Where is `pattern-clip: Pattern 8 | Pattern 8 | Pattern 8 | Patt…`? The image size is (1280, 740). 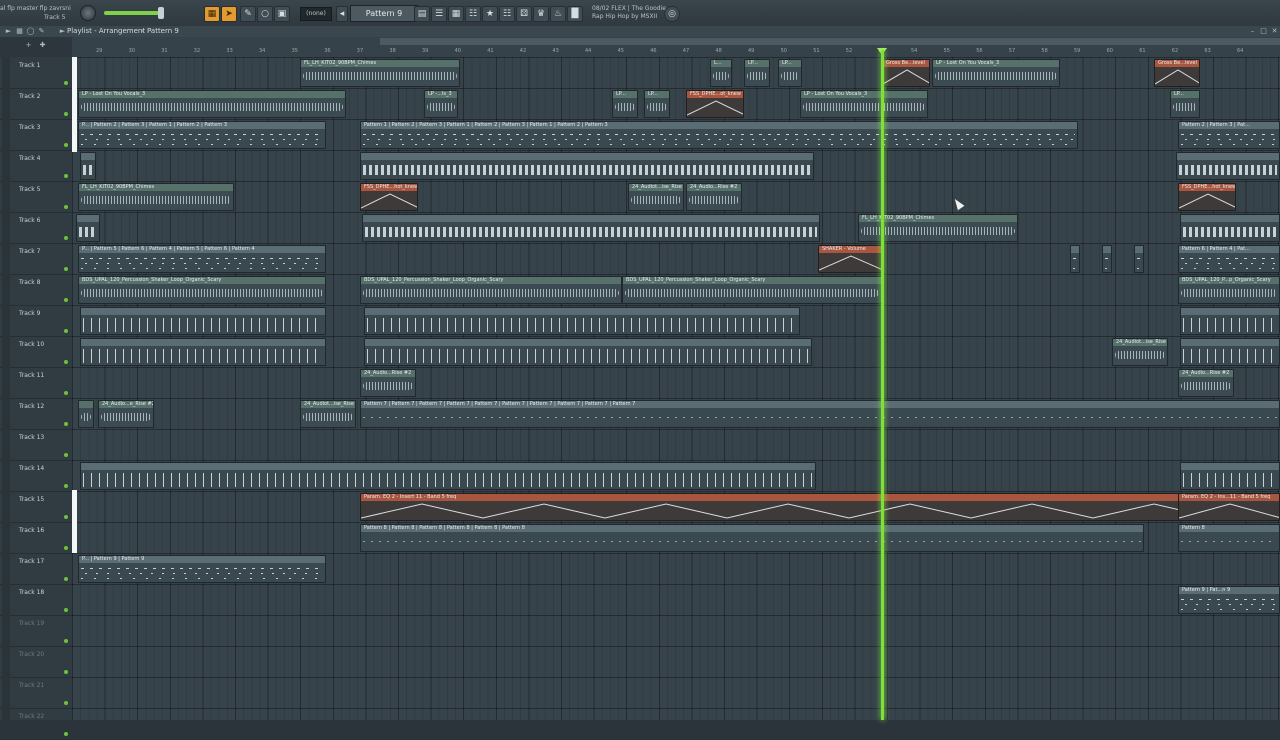 pattern-clip: Pattern 8 | Pattern 8 | Pattern 8 | Patt… is located at coordinates (752, 538).